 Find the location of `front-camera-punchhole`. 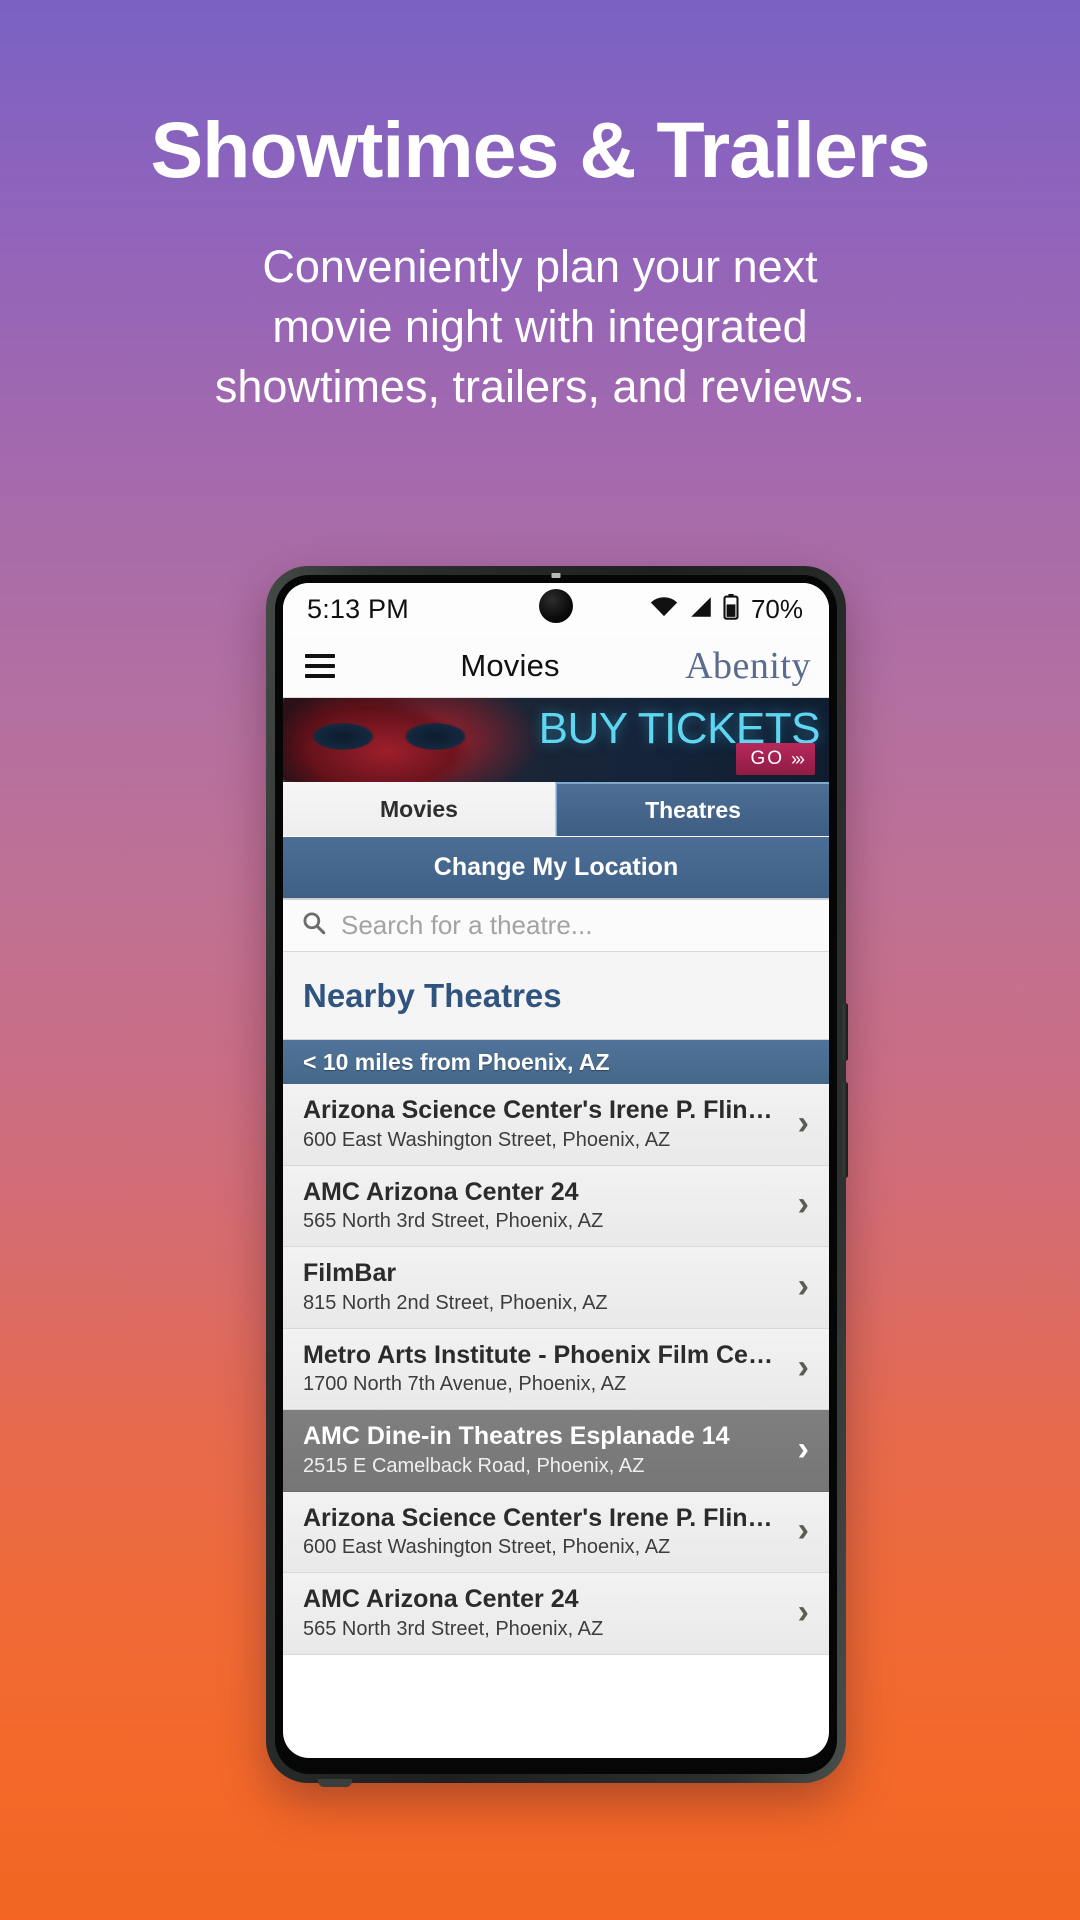

front-camera-punchhole is located at coordinates (556, 606).